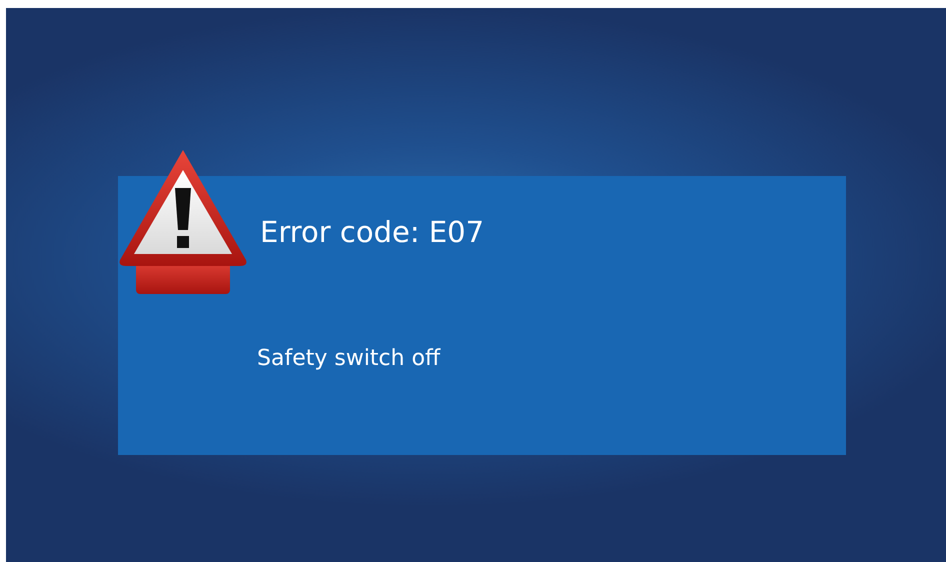  Describe the element at coordinates (373, 232) in the screenshot. I see `error-title: Error code: E07` at that location.